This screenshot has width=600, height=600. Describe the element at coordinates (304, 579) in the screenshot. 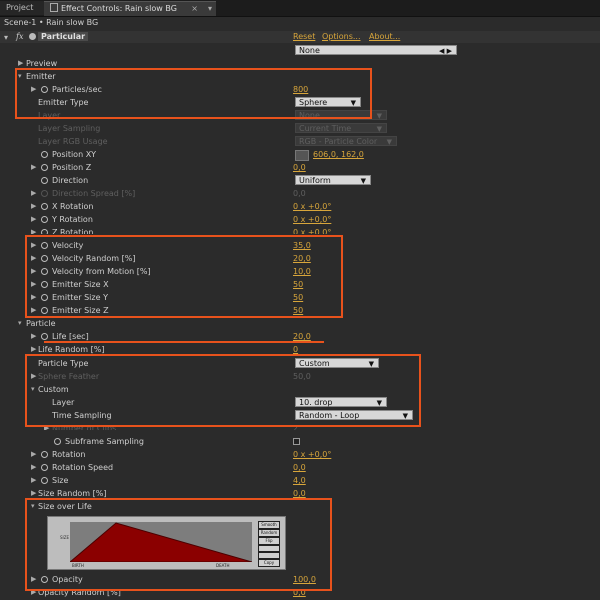

I see `param-value: 100,0` at that location.